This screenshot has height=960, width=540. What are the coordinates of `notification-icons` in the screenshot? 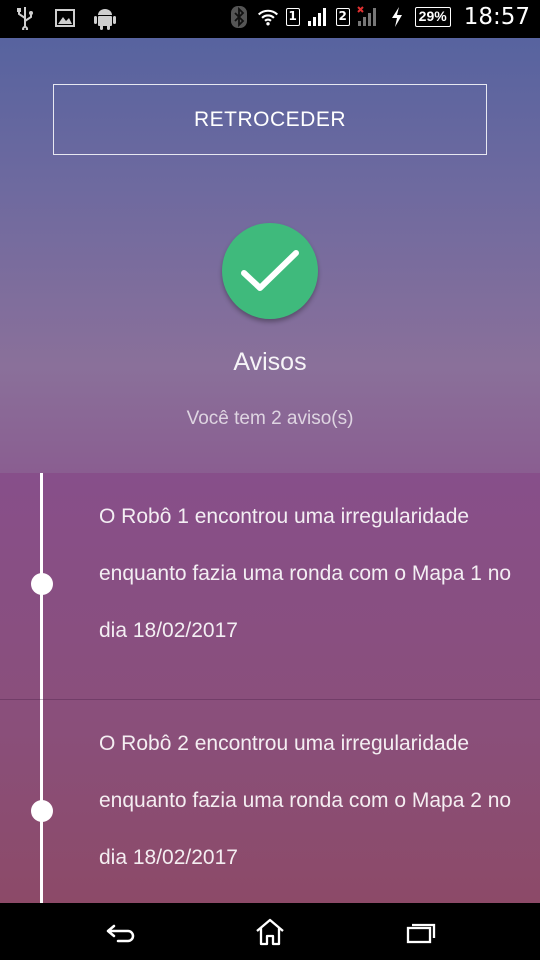 It's located at (65, 18).